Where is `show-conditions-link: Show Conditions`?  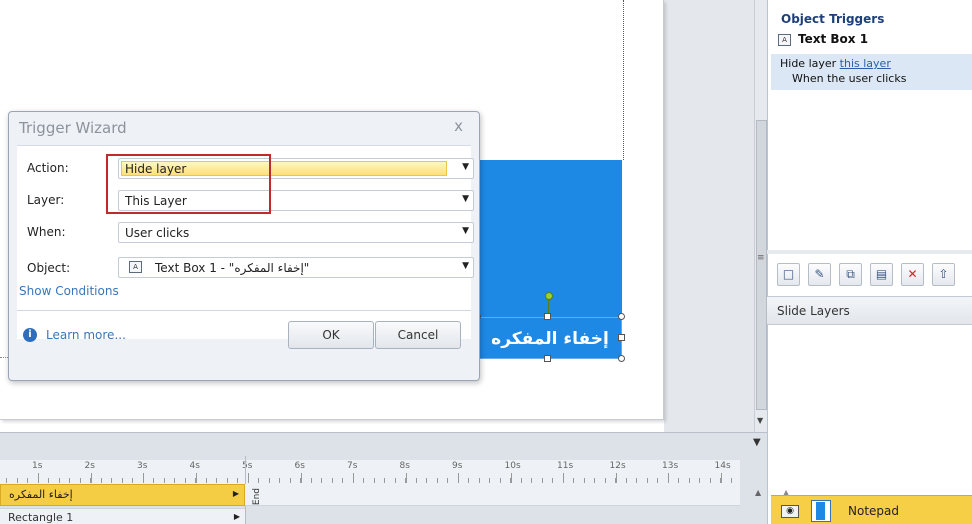 show-conditions-link: Show Conditions is located at coordinates (69, 291).